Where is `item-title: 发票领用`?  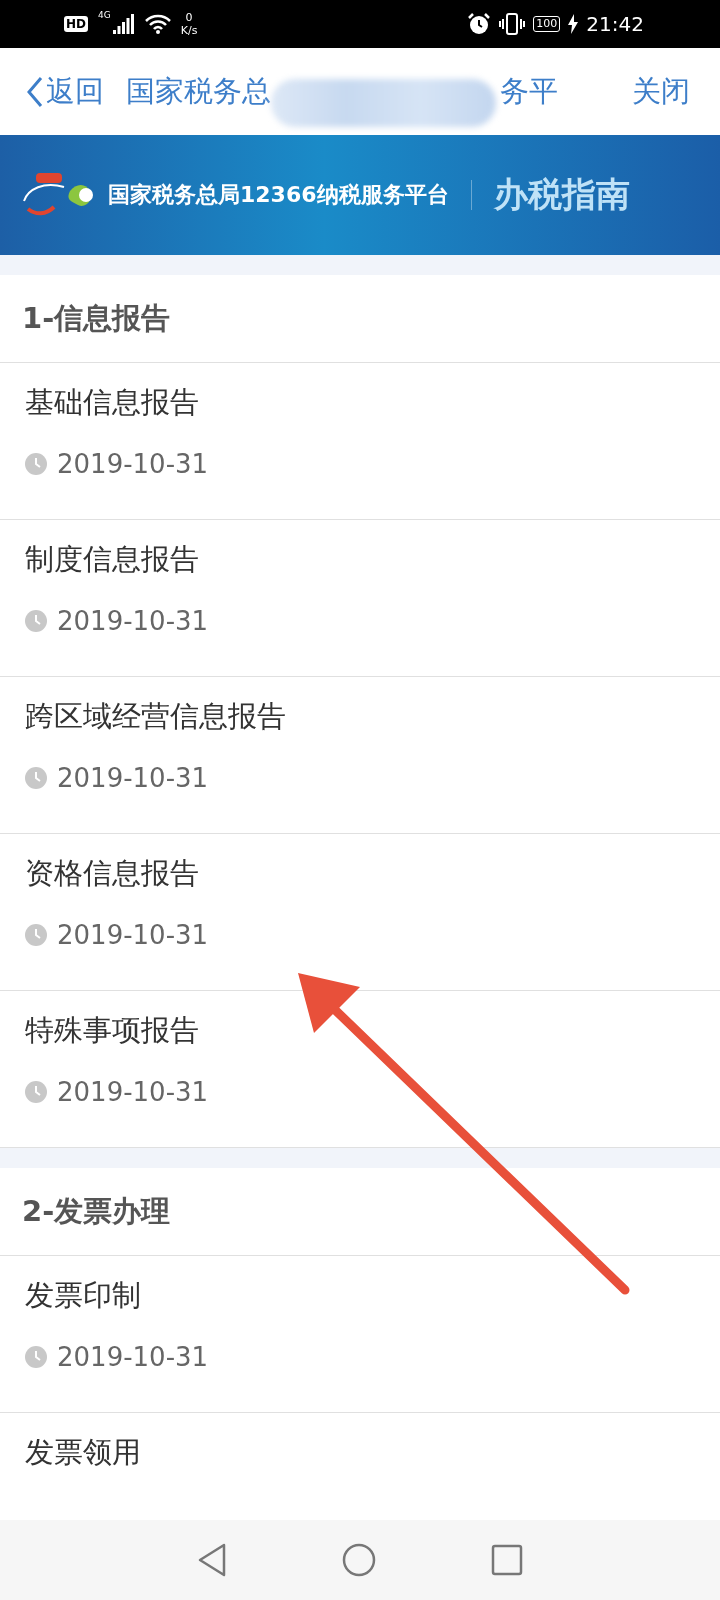
item-title: 发票领用 is located at coordinates (83, 1452).